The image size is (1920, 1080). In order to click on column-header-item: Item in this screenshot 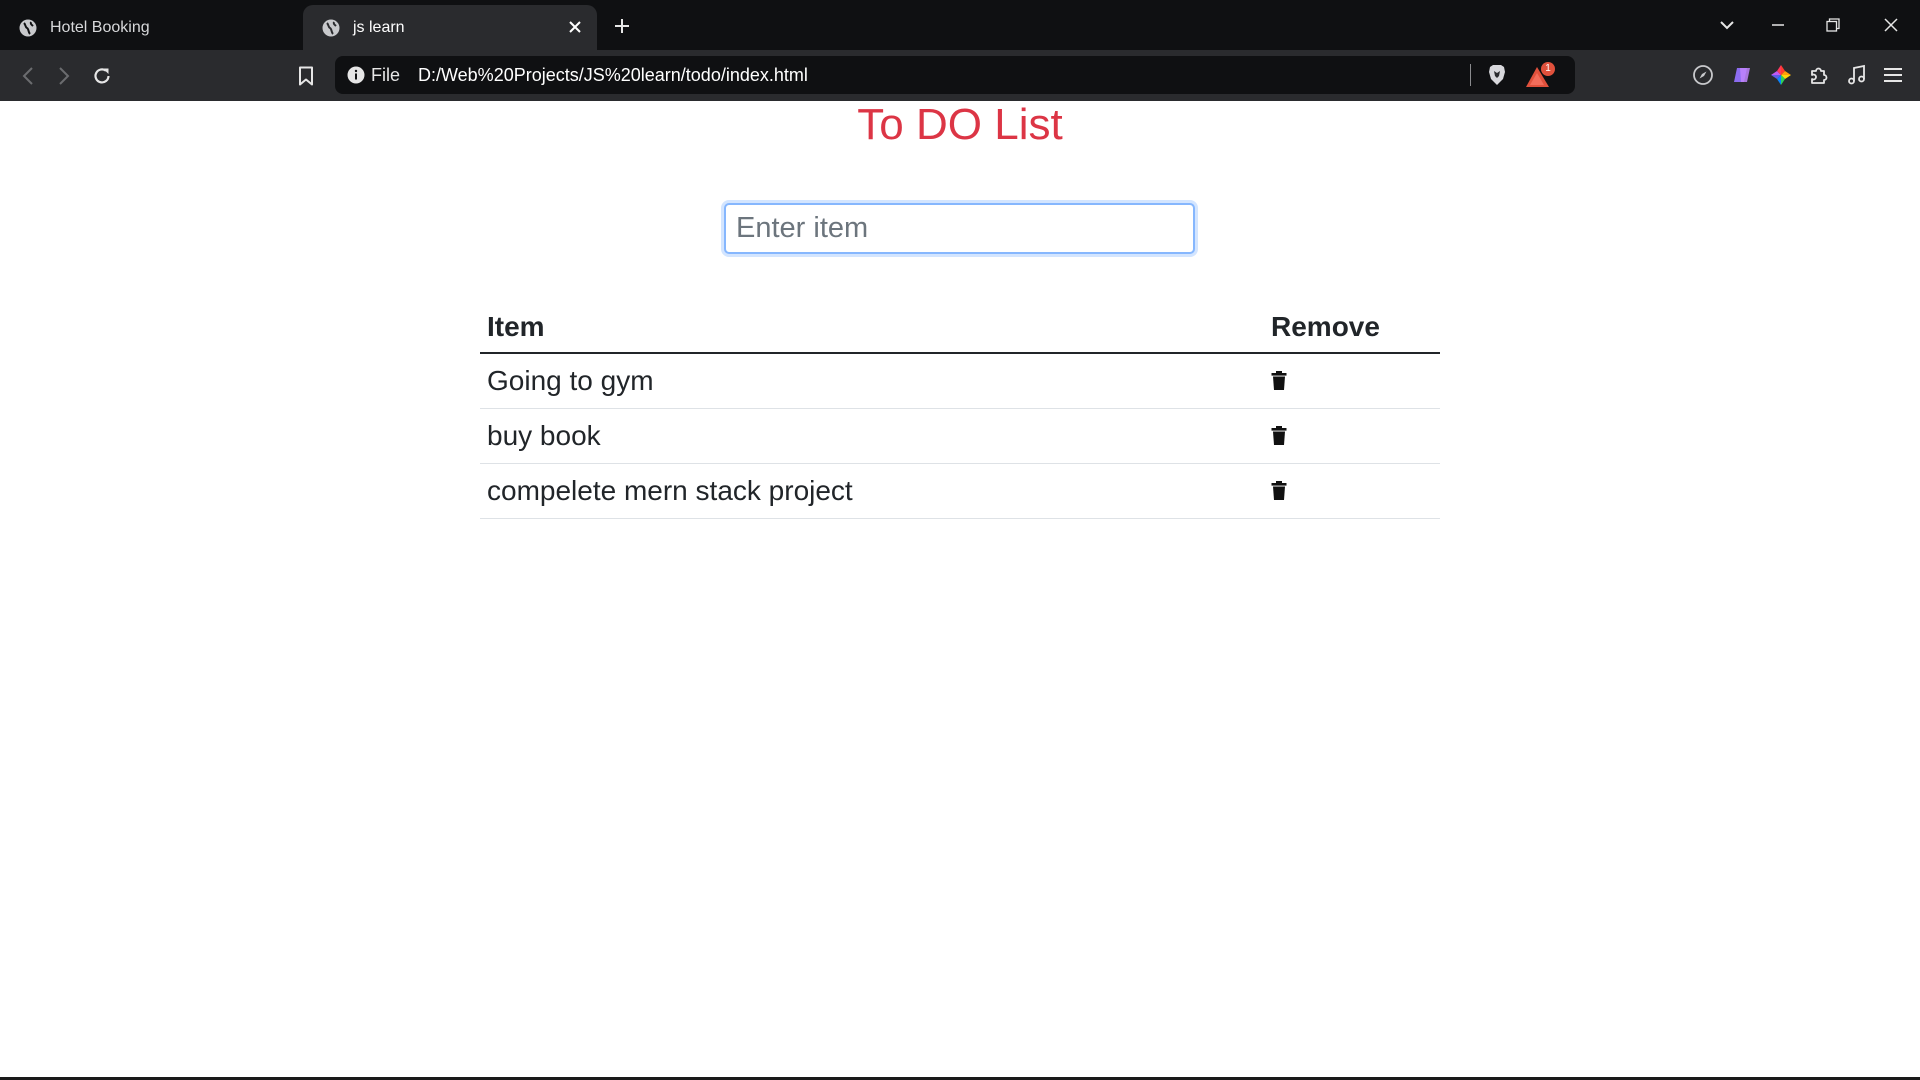, I will do `click(872, 328)`.